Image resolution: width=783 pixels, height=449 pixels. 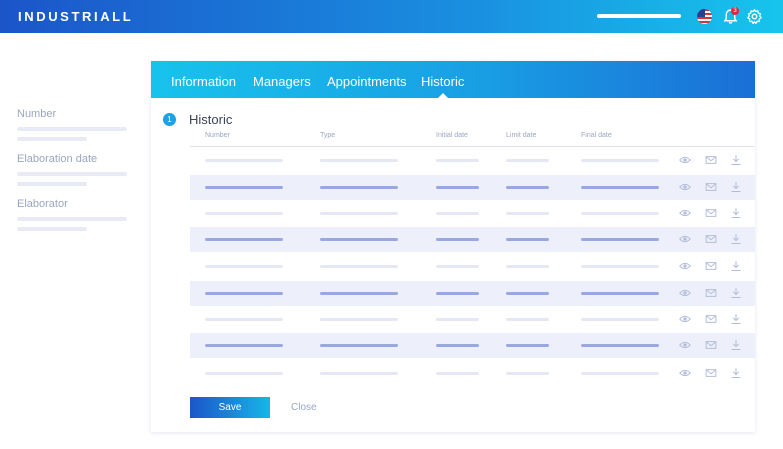 What do you see at coordinates (211, 119) in the screenshot?
I see `section-title: Historic` at bounding box center [211, 119].